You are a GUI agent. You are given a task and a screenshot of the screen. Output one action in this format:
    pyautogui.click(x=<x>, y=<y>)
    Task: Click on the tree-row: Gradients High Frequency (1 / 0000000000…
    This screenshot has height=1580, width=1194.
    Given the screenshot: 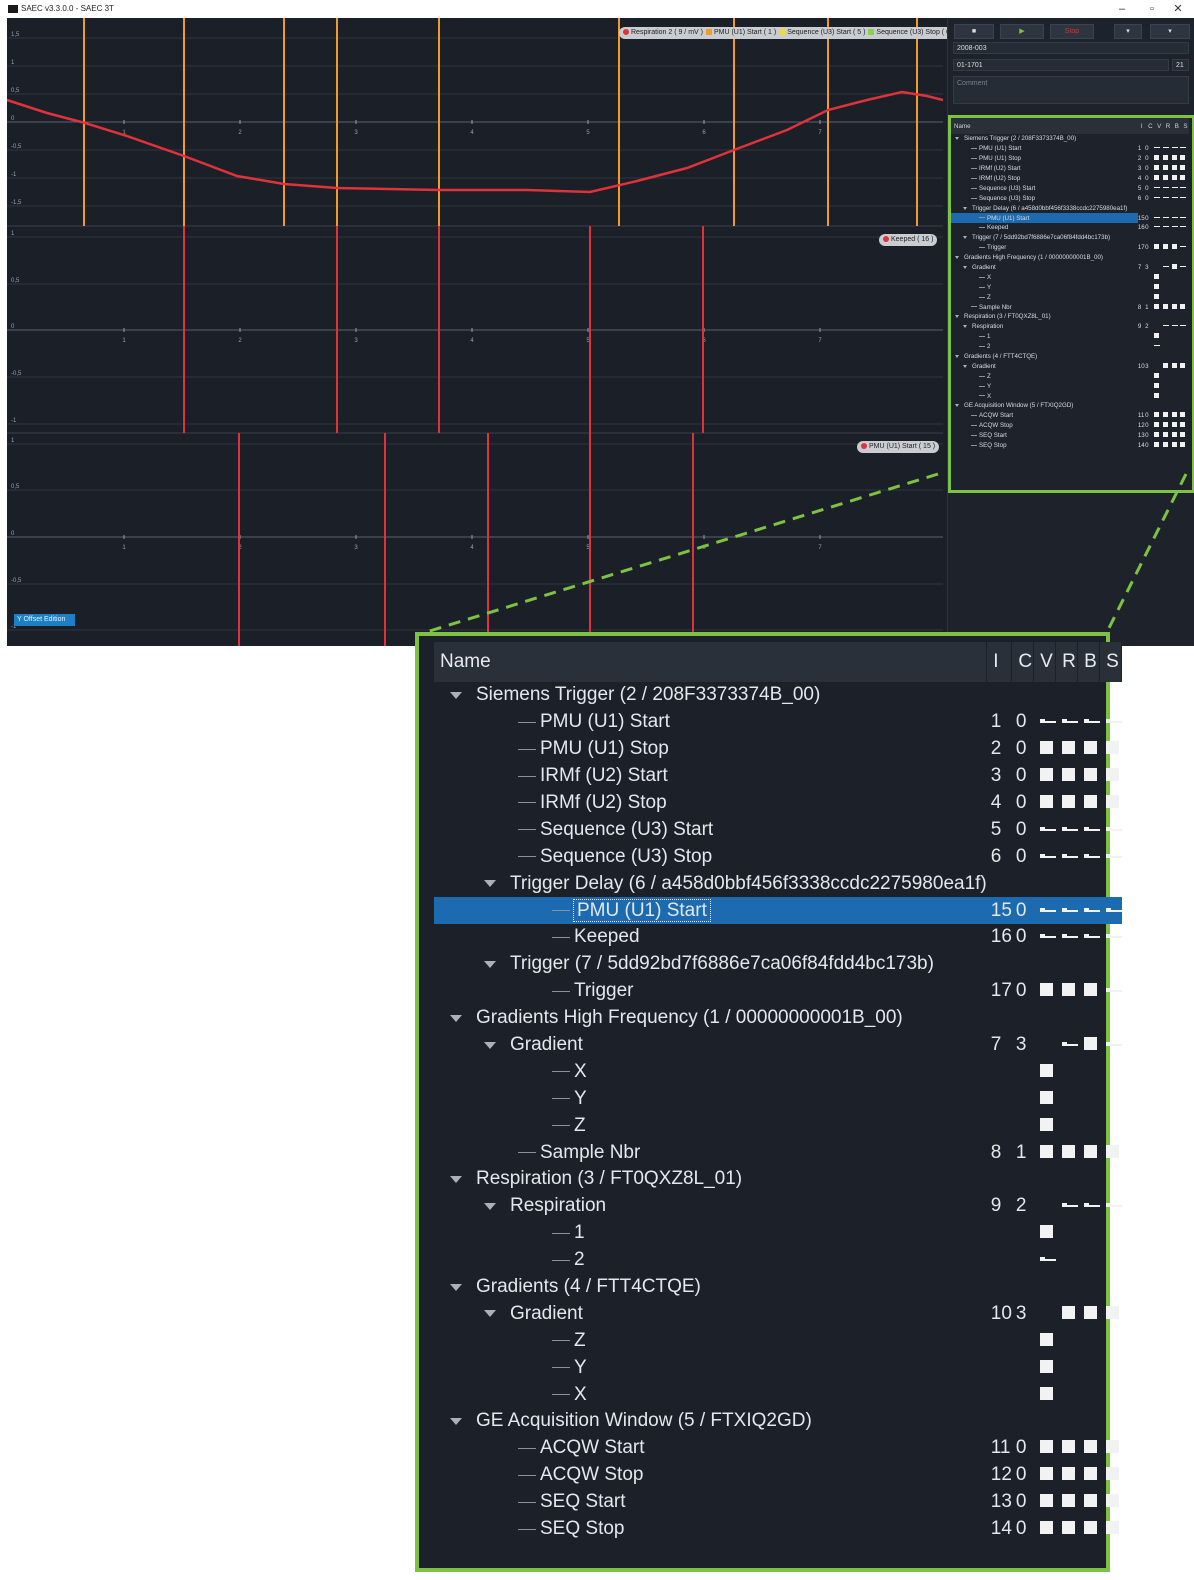 What is the action you would take?
    pyautogui.click(x=1070, y=258)
    